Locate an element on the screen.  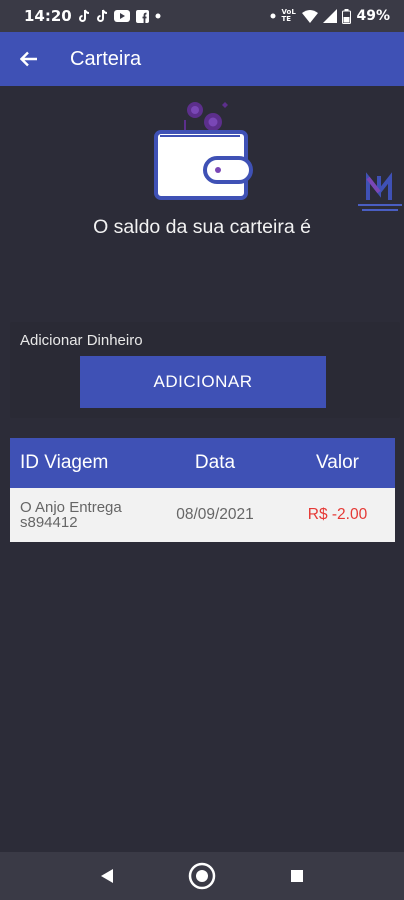
wifi-icon is located at coordinates (310, 16).